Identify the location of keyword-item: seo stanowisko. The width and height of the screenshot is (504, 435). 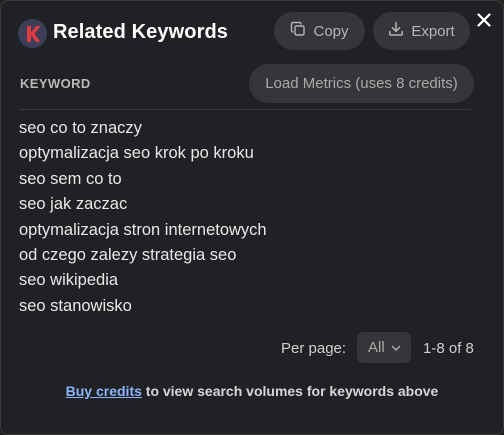
(75, 305).